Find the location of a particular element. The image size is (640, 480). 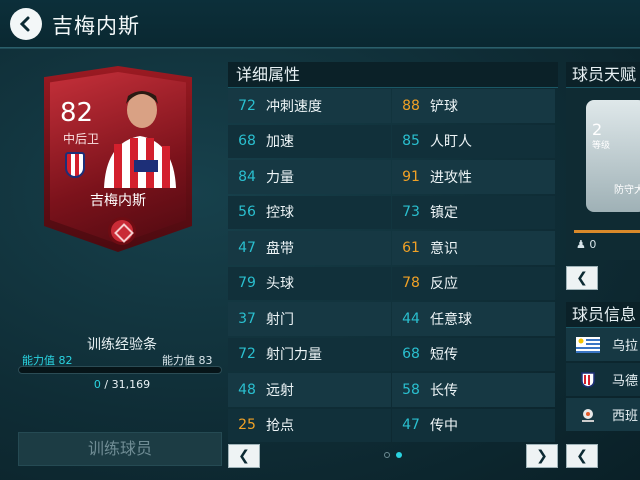

player-info-list: 乌拉马德西班 is located at coordinates (603, 380).